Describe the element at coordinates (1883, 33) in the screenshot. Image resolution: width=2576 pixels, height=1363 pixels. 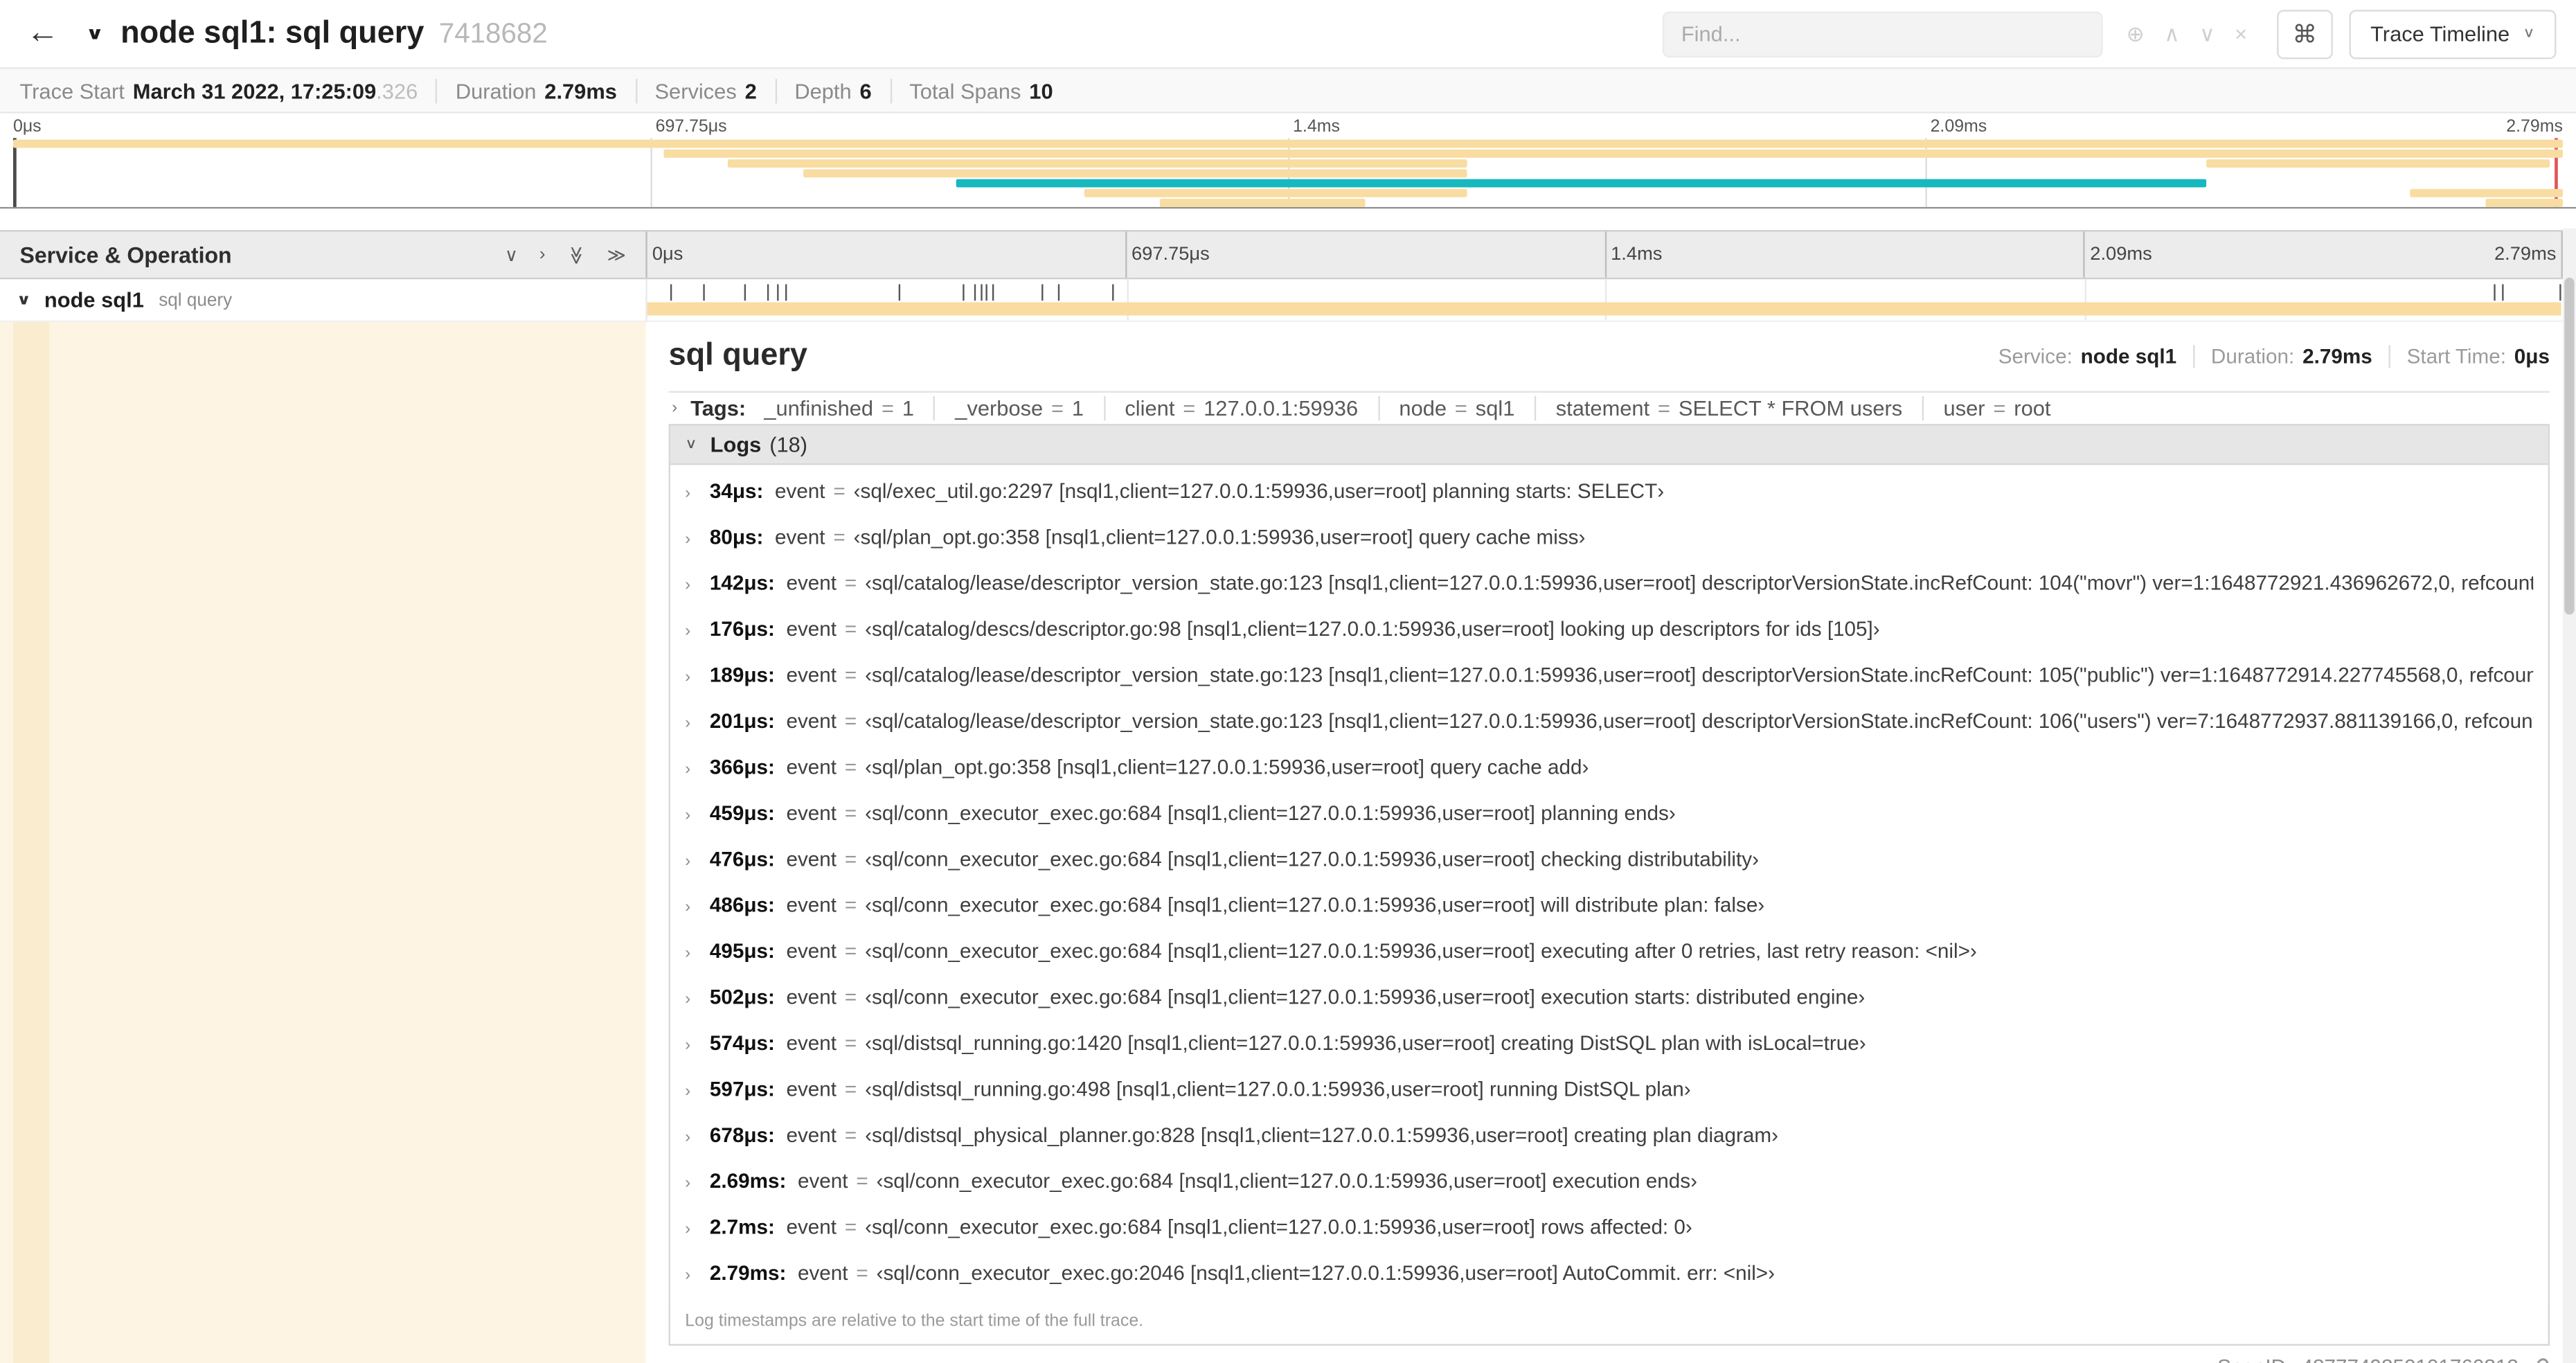
I see `find-input` at that location.